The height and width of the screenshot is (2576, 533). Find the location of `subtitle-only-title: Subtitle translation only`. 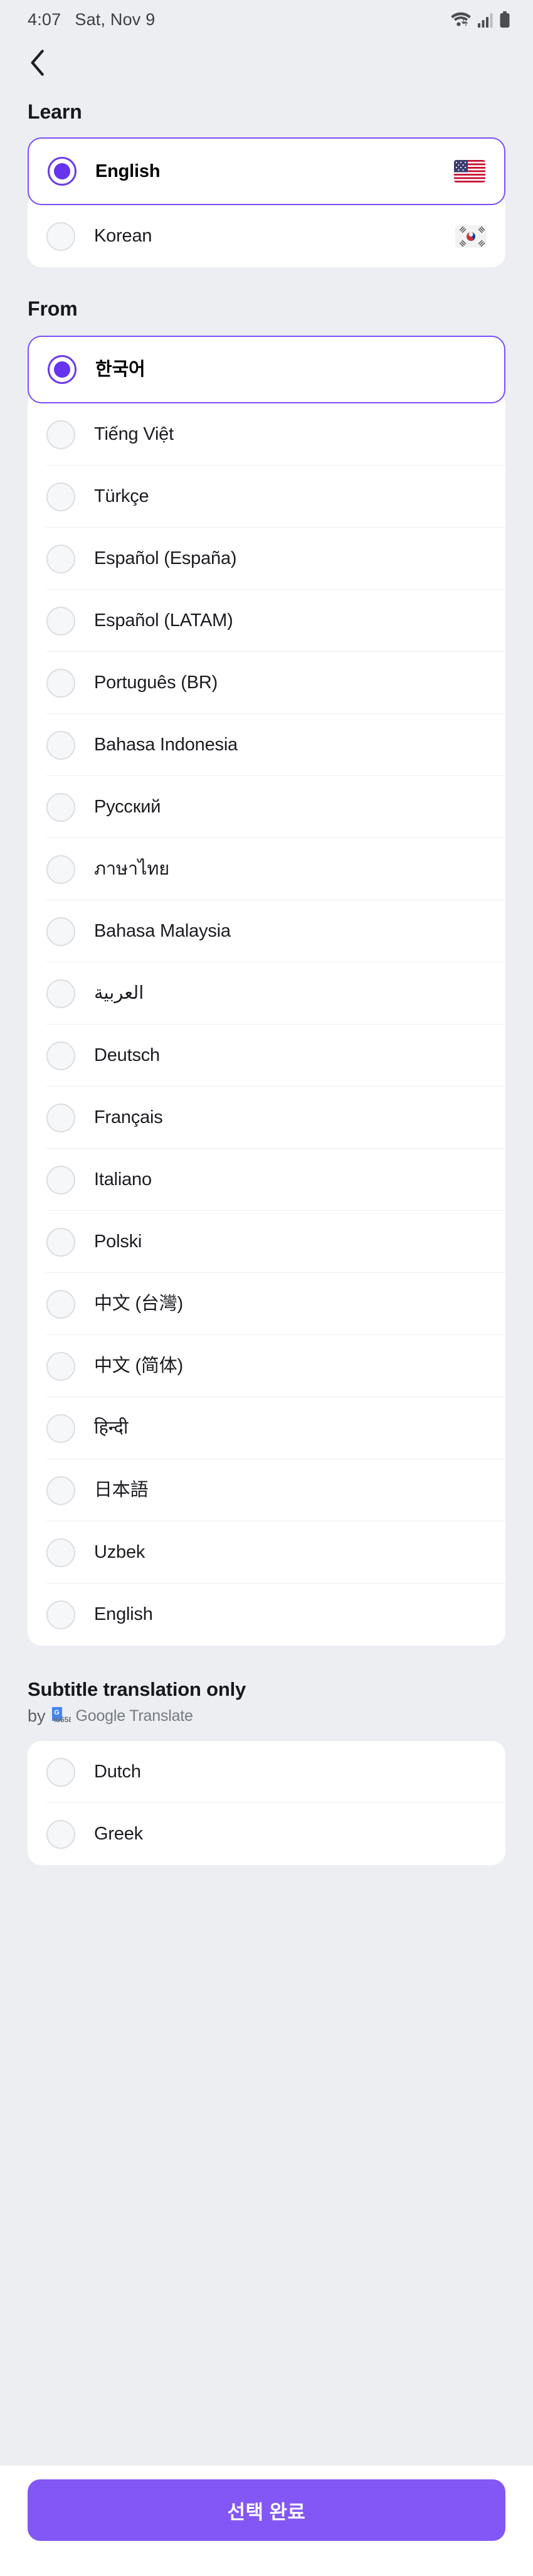

subtitle-only-title: Subtitle translation only is located at coordinates (137, 1689).